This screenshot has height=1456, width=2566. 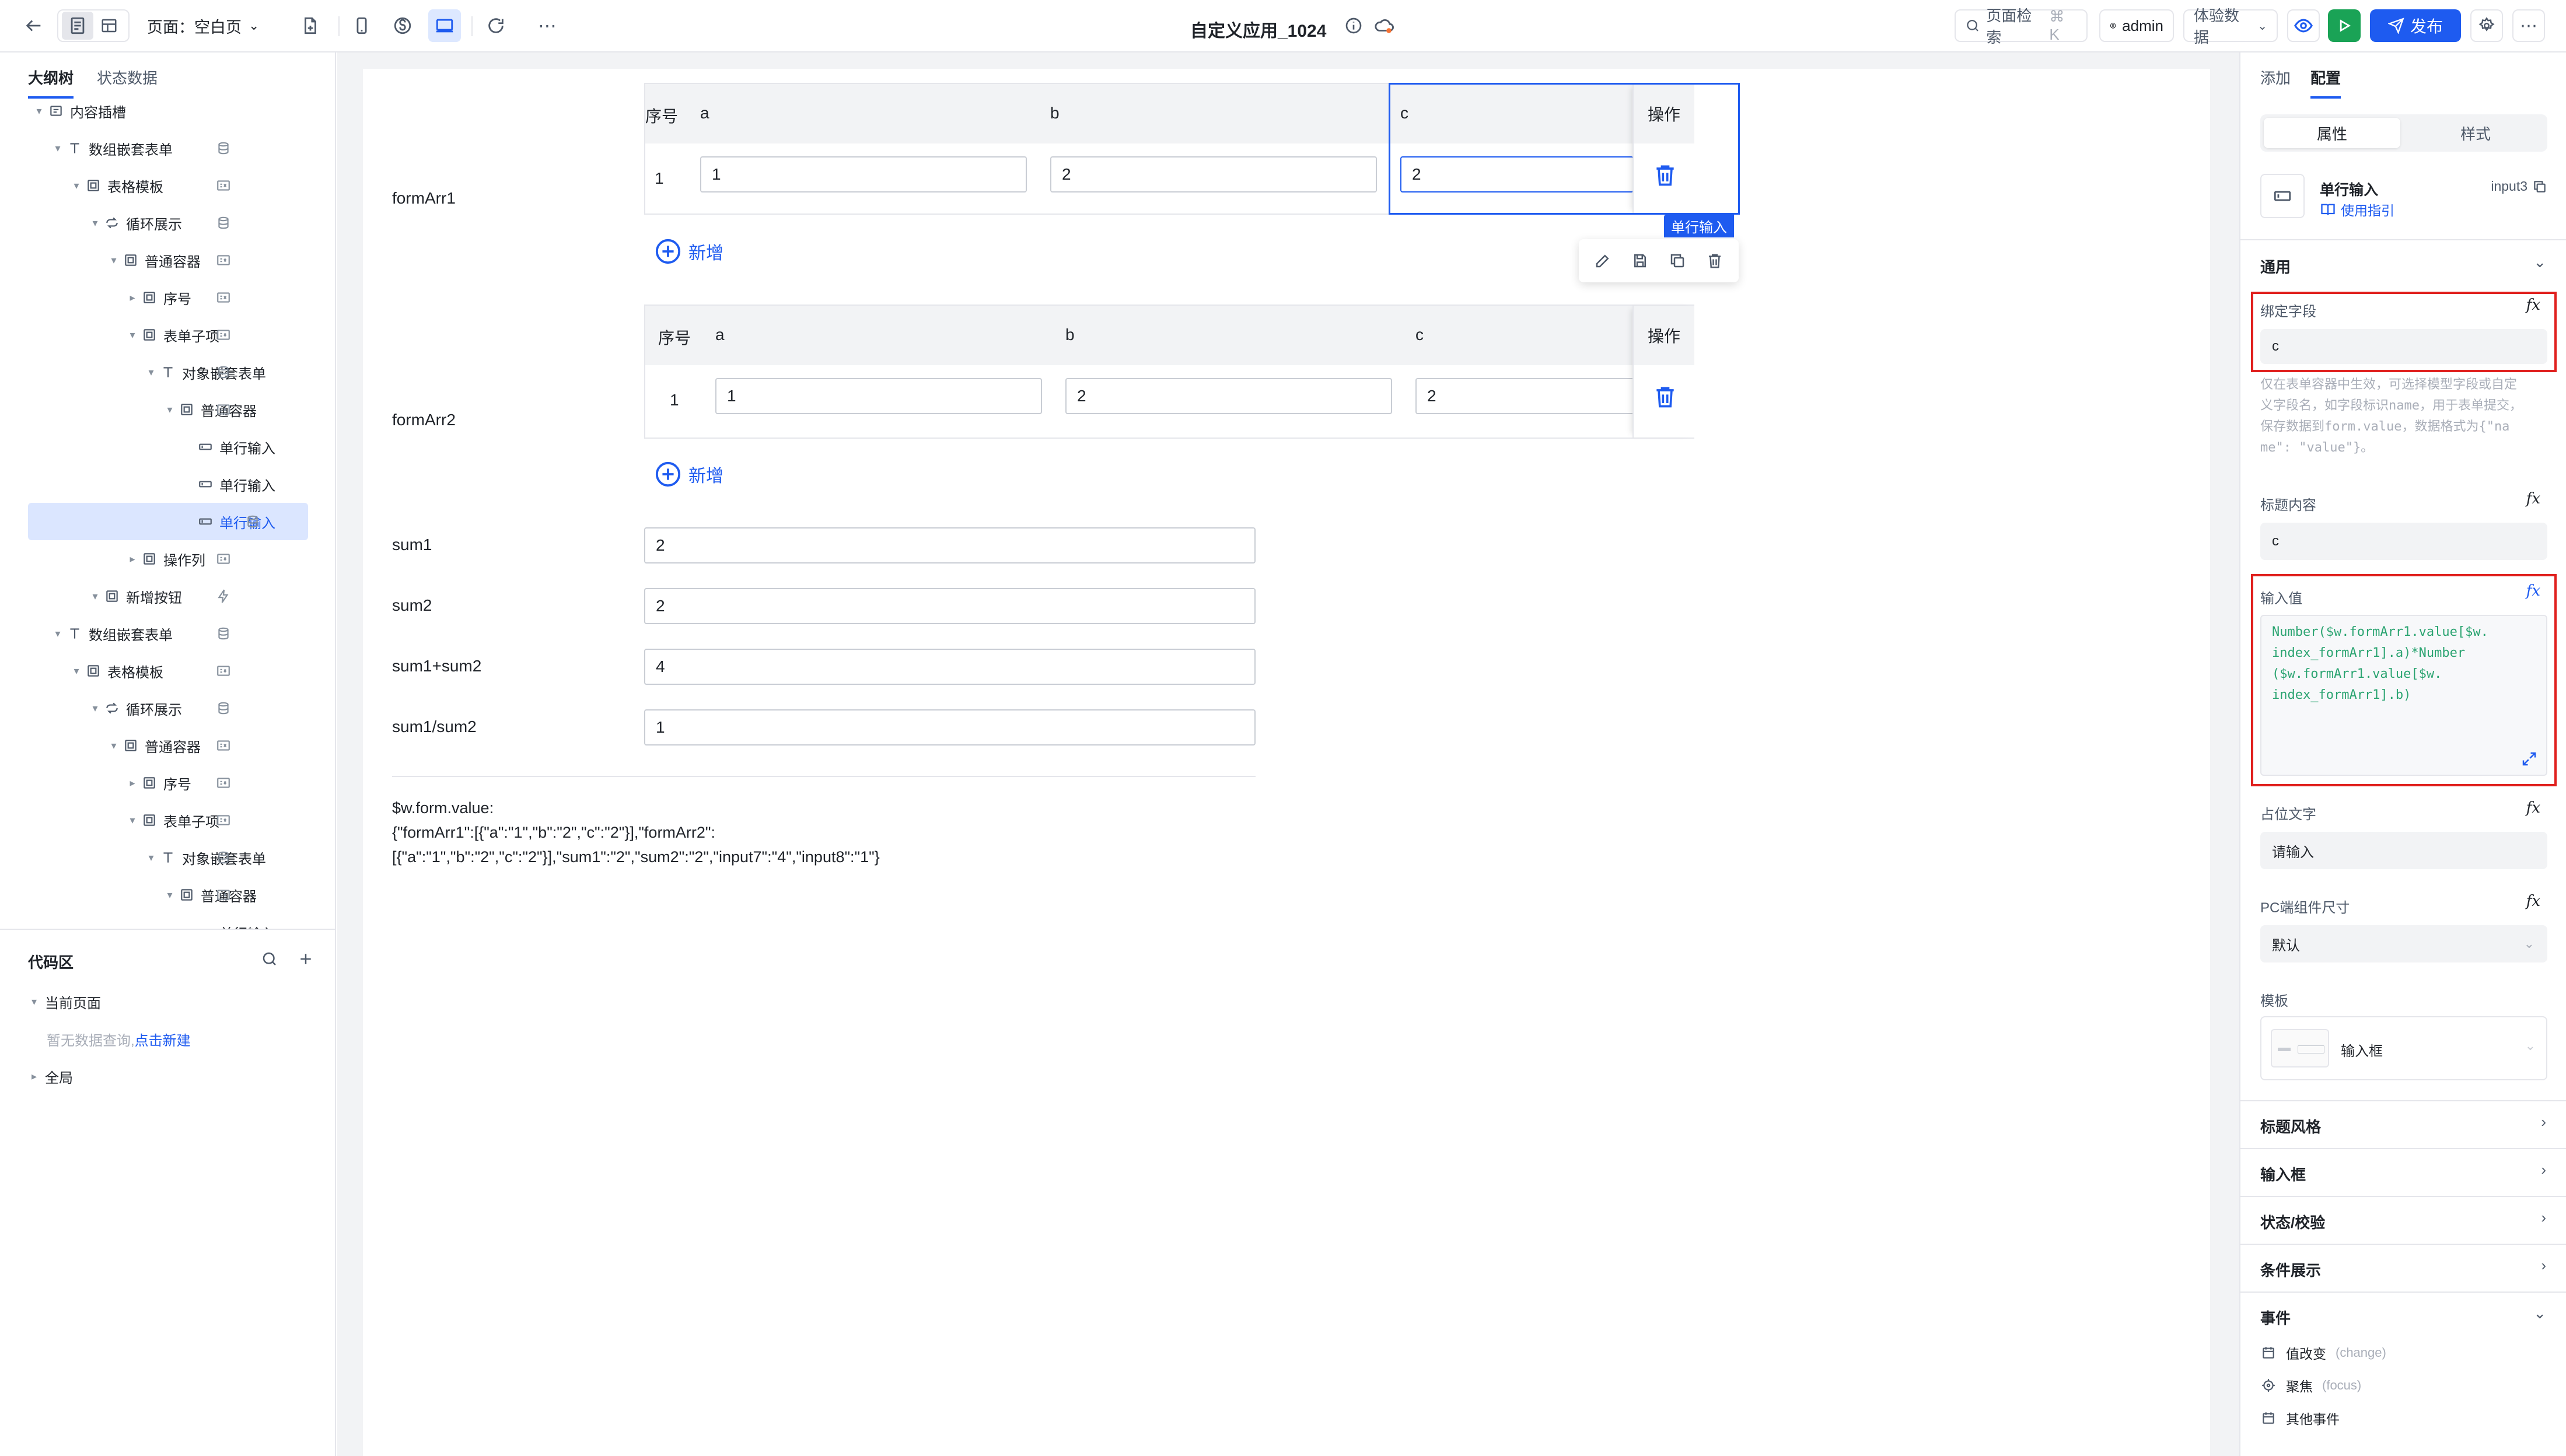 I want to click on tree-node: ▾ 对象嵌套表单, so click(x=154, y=857).